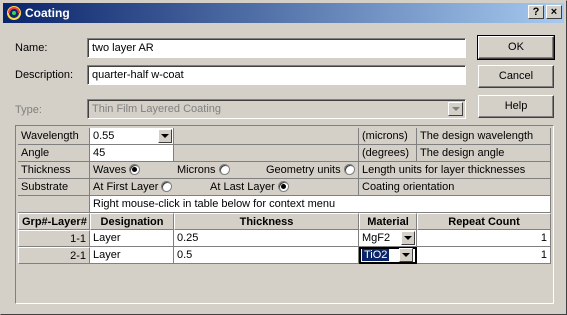 This screenshot has width=567, height=315. I want to click on description-label: Description:, so click(44, 75).